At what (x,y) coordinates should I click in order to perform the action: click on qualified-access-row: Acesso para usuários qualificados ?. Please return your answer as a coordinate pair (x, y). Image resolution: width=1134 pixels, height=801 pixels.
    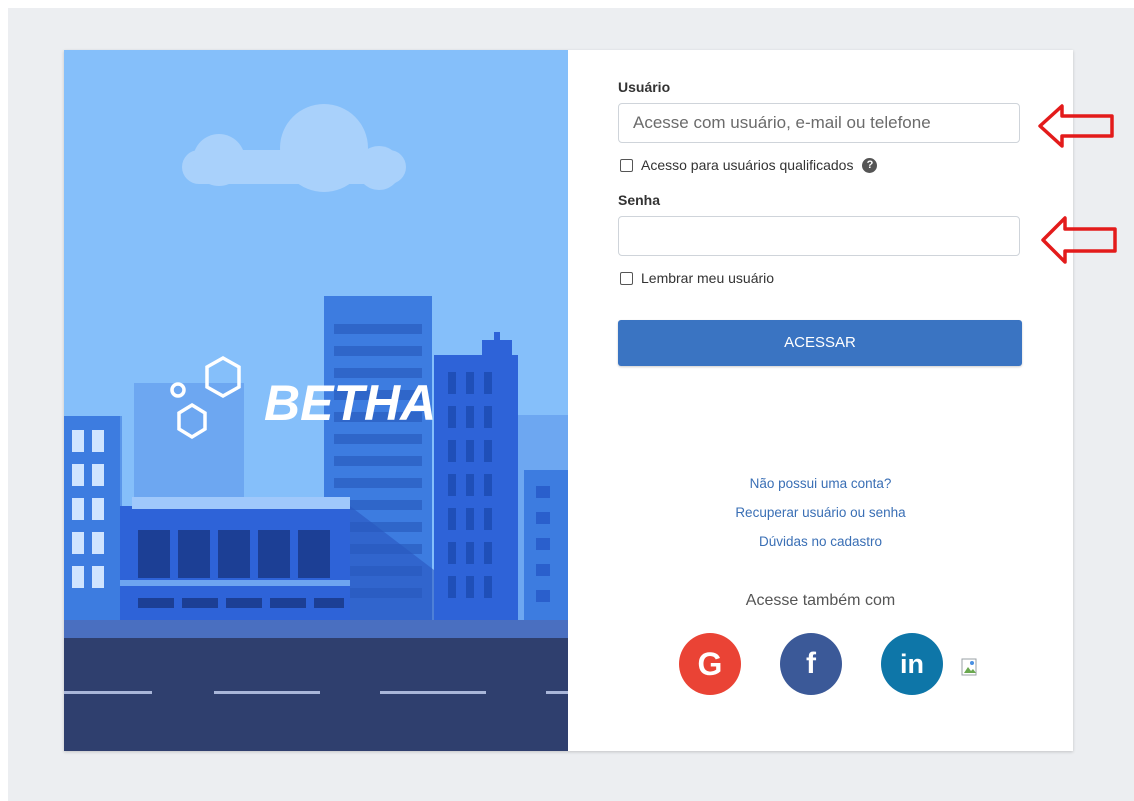
    Looking at the image, I should click on (749, 165).